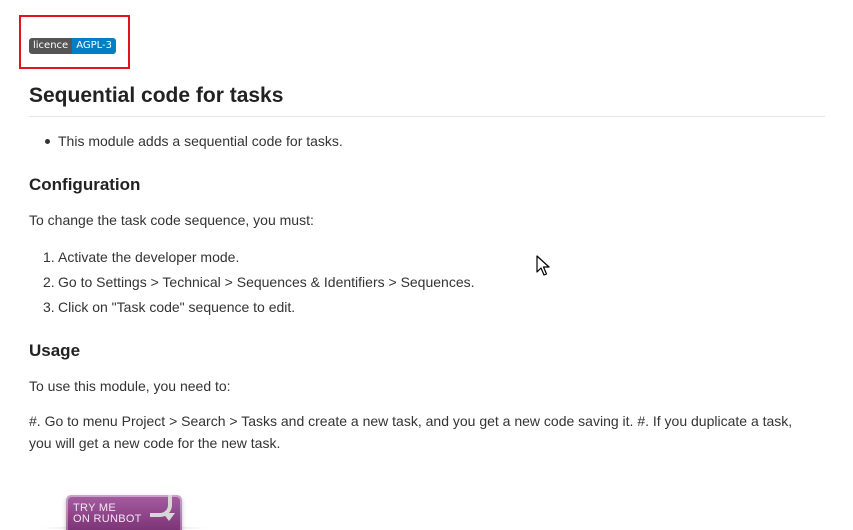 This screenshot has width=853, height=530. What do you see at coordinates (107, 519) in the screenshot?
I see `runbot-label-line-2: ON RUNBOT` at bounding box center [107, 519].